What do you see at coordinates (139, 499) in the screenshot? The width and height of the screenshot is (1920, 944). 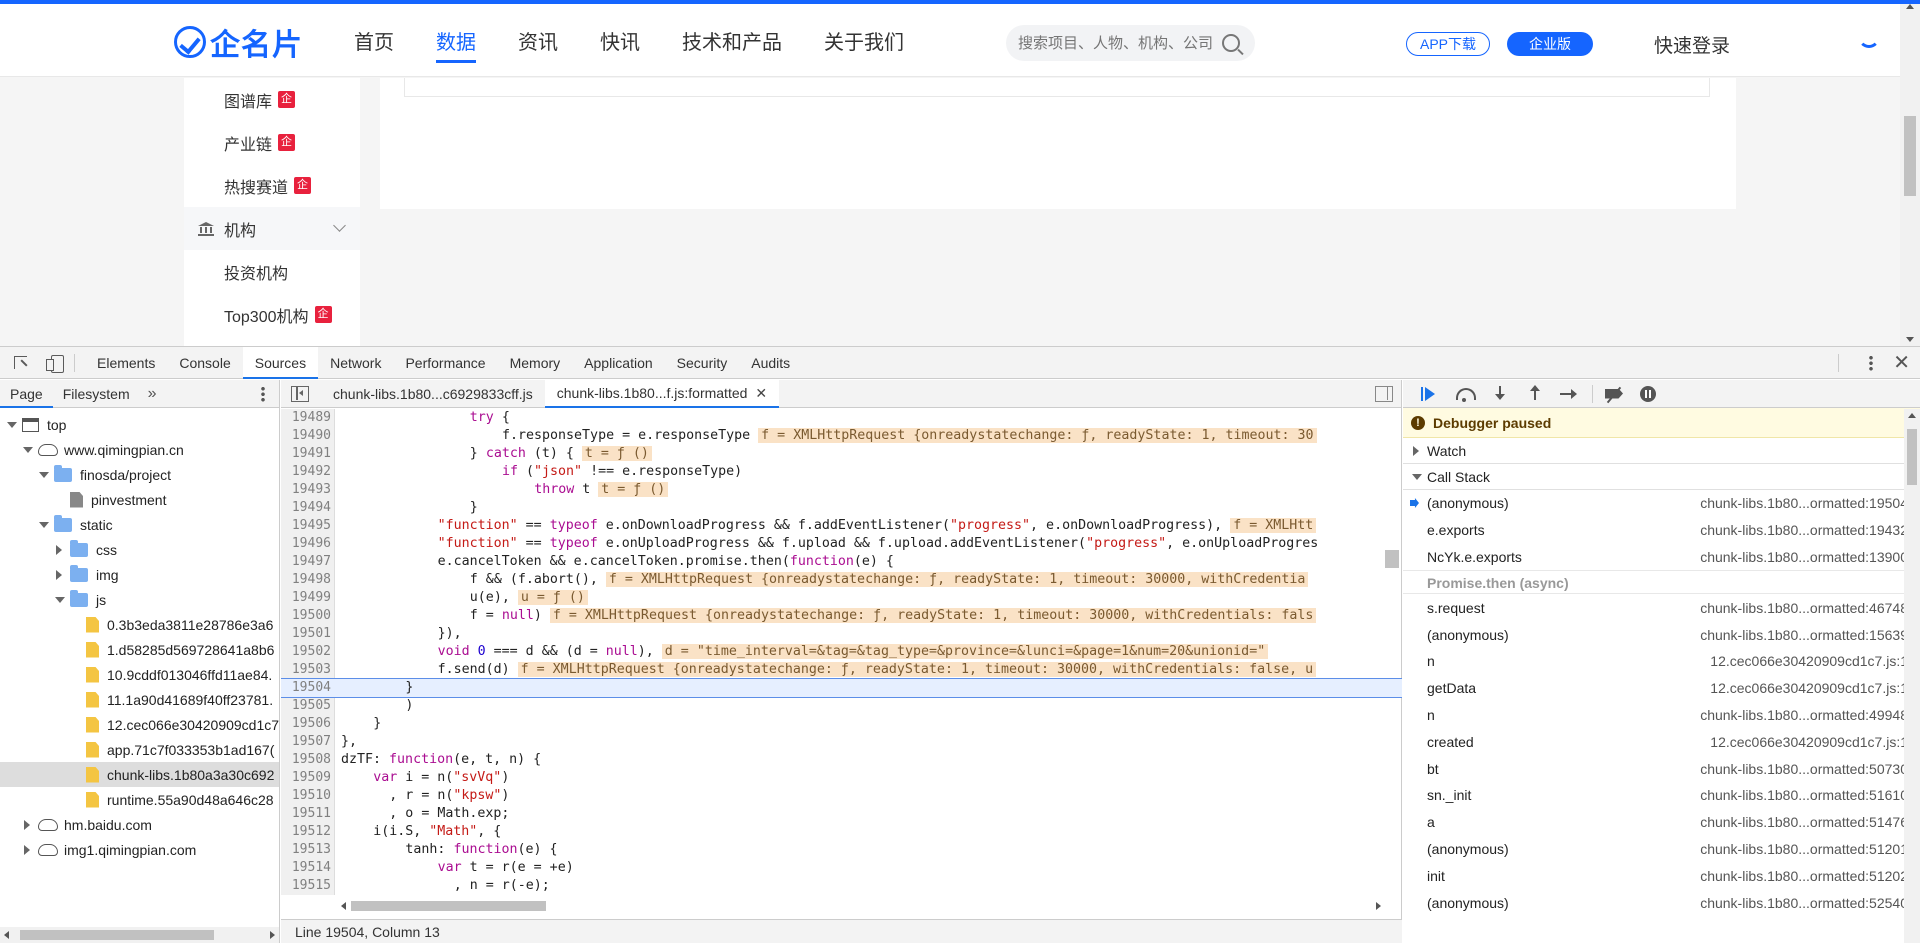 I see `tree-item: pinvestment` at bounding box center [139, 499].